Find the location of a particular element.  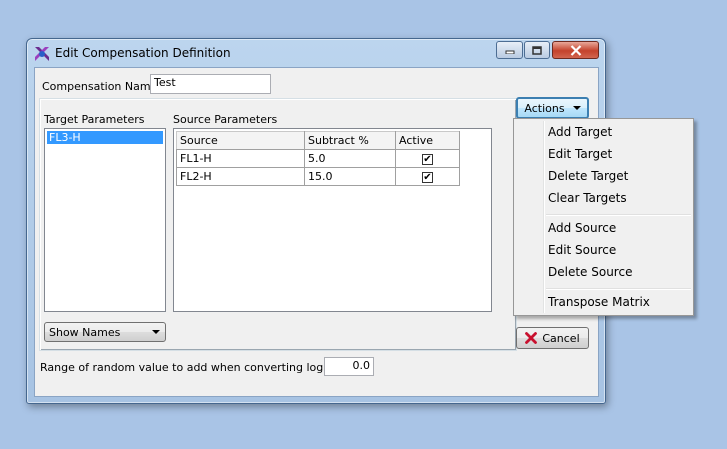

show-names-selected: Show Names is located at coordinates (85, 332).